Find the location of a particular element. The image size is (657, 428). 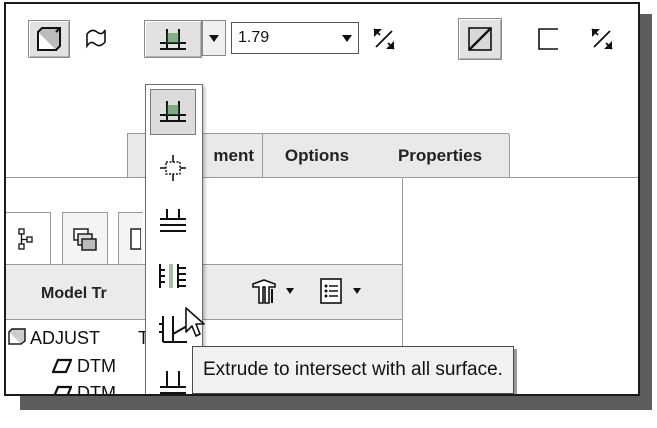

tree-row-part: ADJUST T is located at coordinates (78, 338).